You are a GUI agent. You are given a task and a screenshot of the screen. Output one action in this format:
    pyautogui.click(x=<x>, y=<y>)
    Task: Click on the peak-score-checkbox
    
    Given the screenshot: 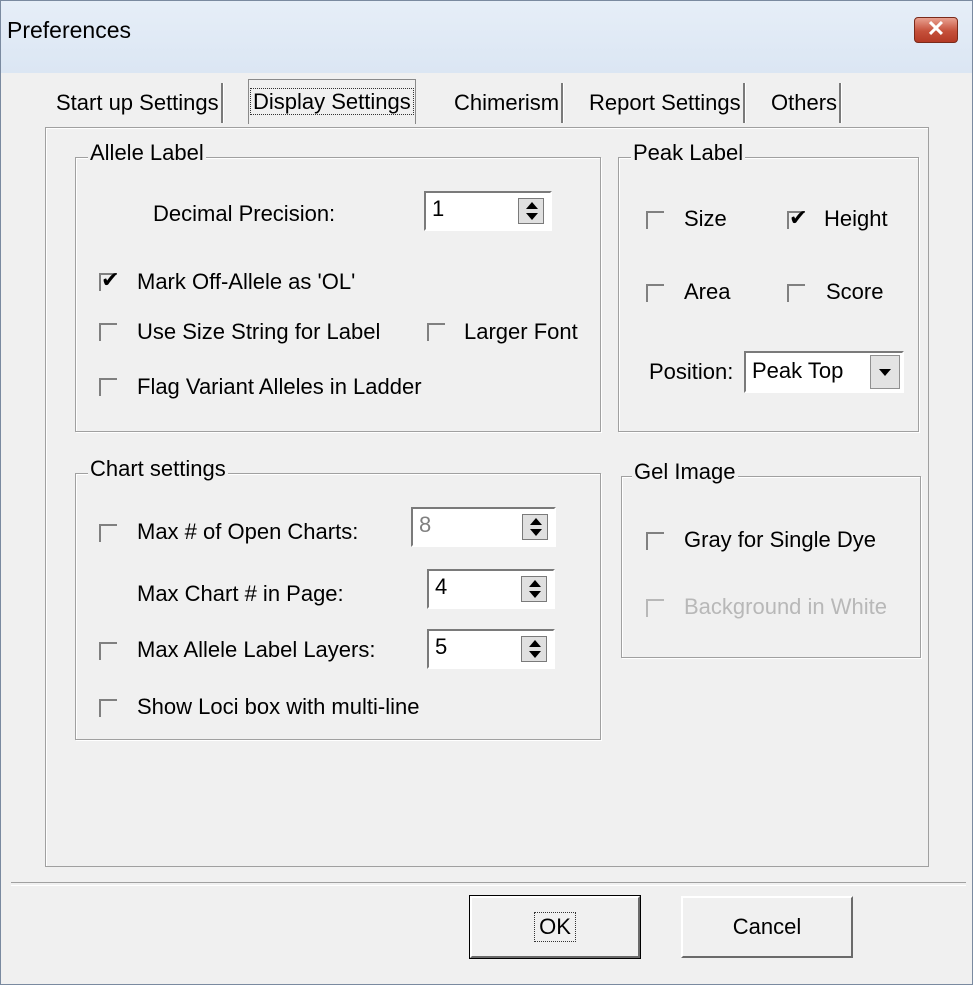 What is the action you would take?
    pyautogui.click(x=796, y=293)
    